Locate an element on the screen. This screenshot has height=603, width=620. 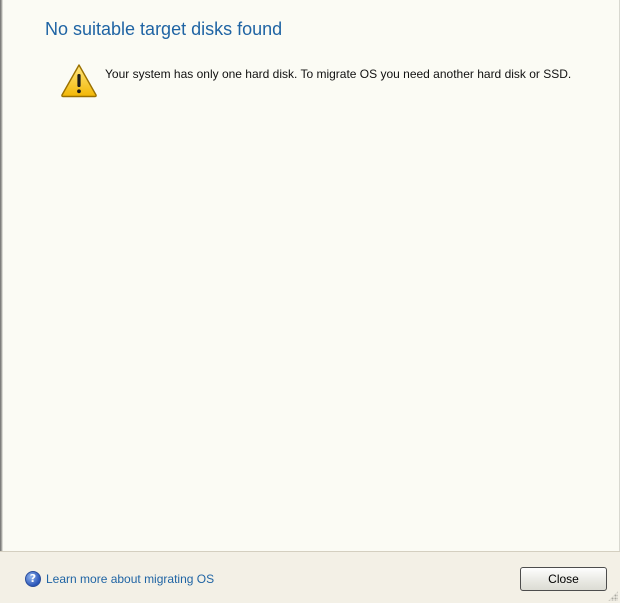
learn-more-link: ? Learn more about migrating OS is located at coordinates (119, 579).